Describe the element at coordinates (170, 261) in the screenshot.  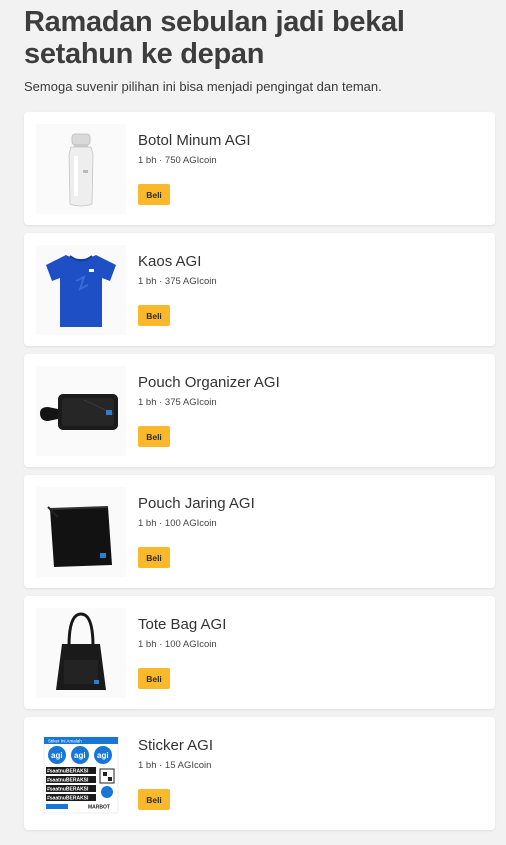
I see `product-name: Kaos AGI` at that location.